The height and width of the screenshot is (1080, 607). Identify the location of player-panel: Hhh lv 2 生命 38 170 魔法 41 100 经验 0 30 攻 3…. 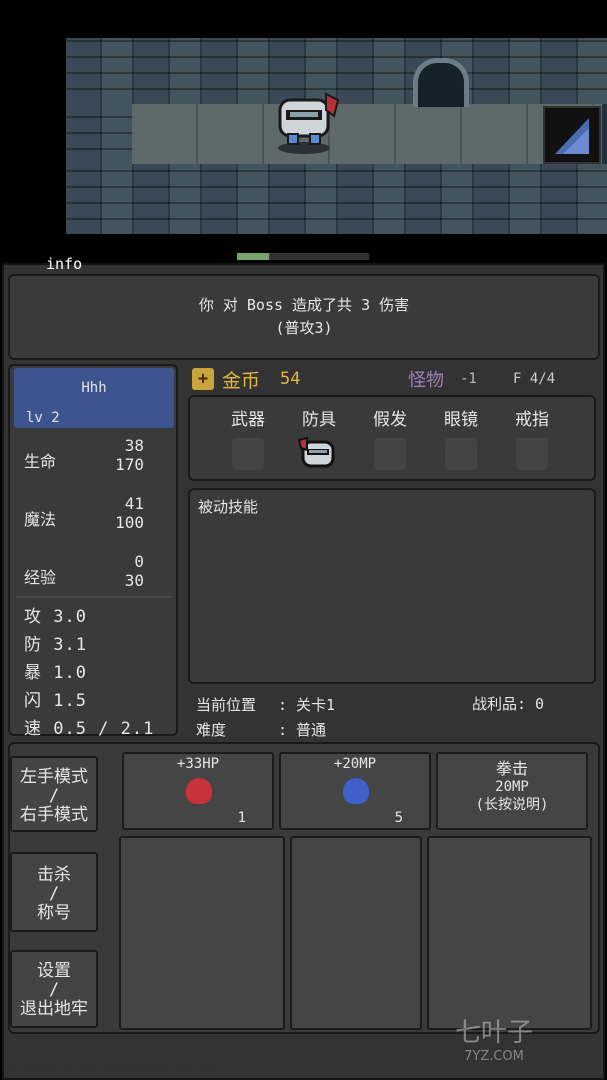
(93, 551).